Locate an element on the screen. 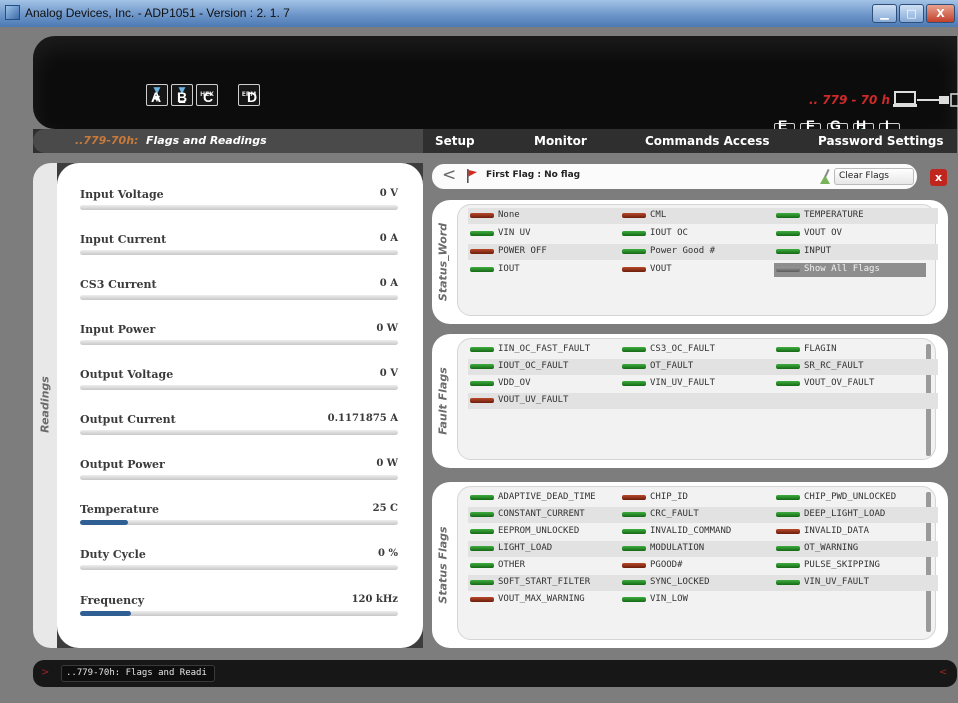 This screenshot has width=958, height=703. flag-item: EEPROM_UNLOCKED is located at coordinates (544, 532).